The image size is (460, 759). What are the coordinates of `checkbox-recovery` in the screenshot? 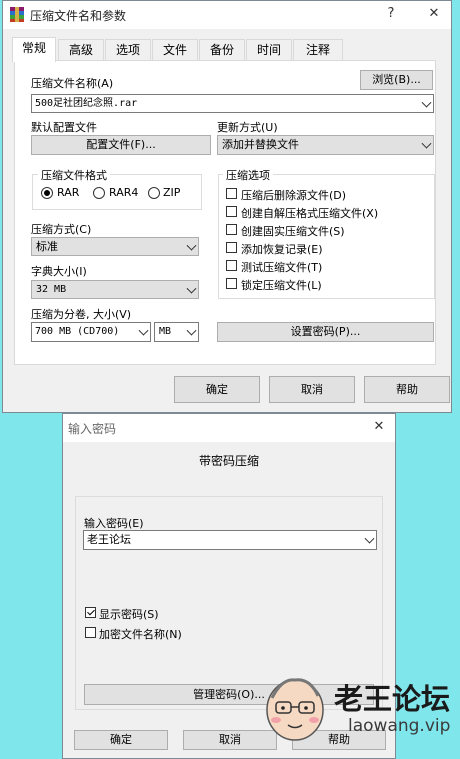 It's located at (231, 247).